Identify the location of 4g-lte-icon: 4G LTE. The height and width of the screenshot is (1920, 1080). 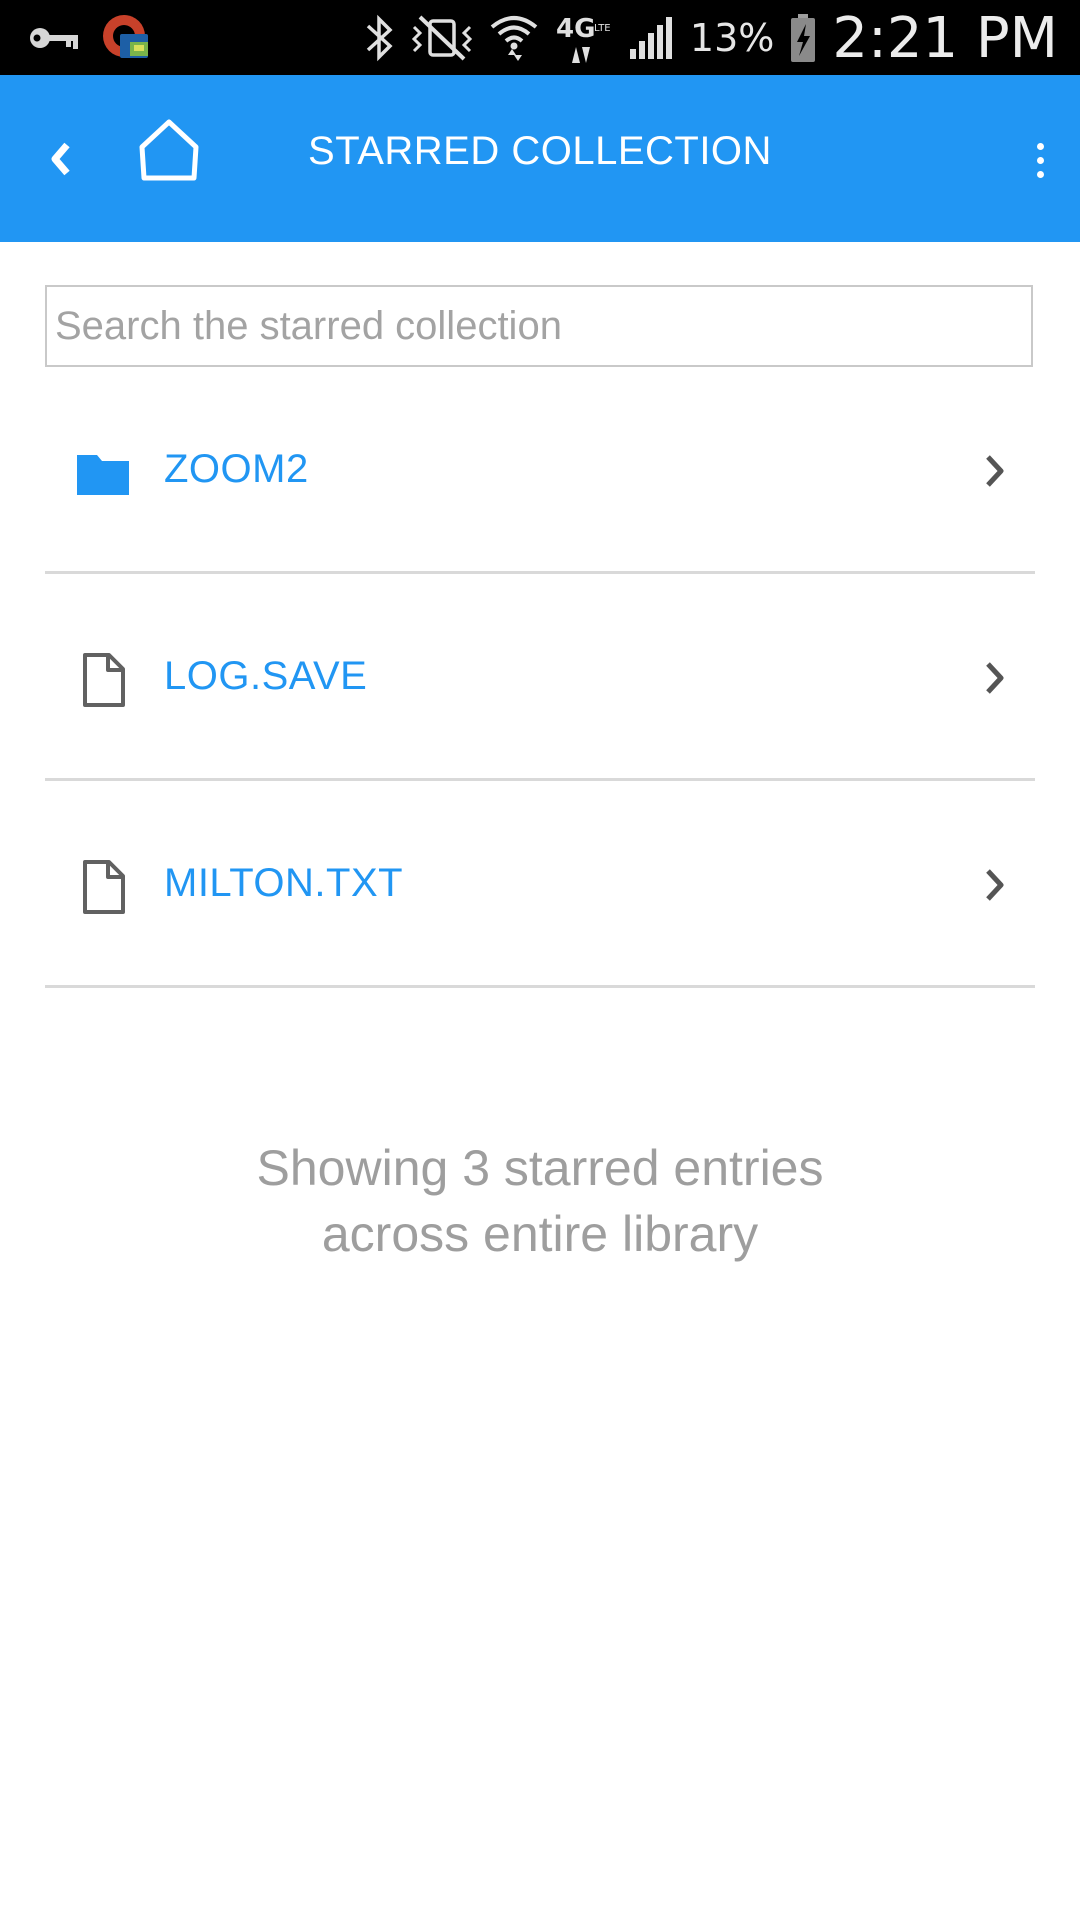
(584, 38).